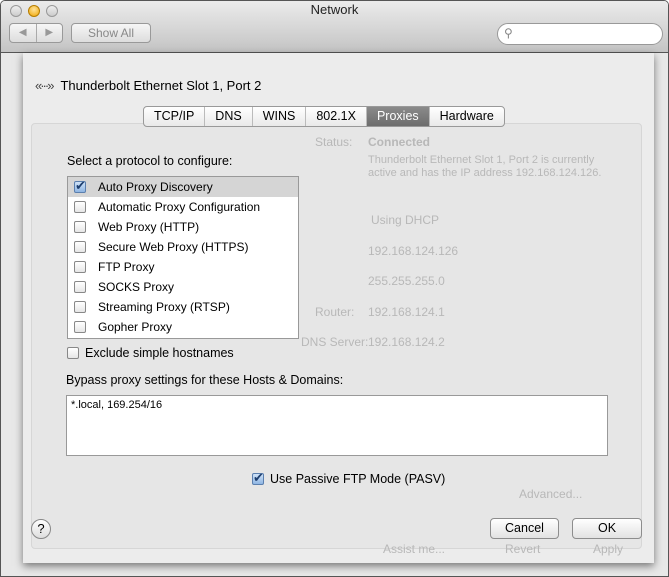  What do you see at coordinates (334, 9) in the screenshot?
I see `window-title: Network` at bounding box center [334, 9].